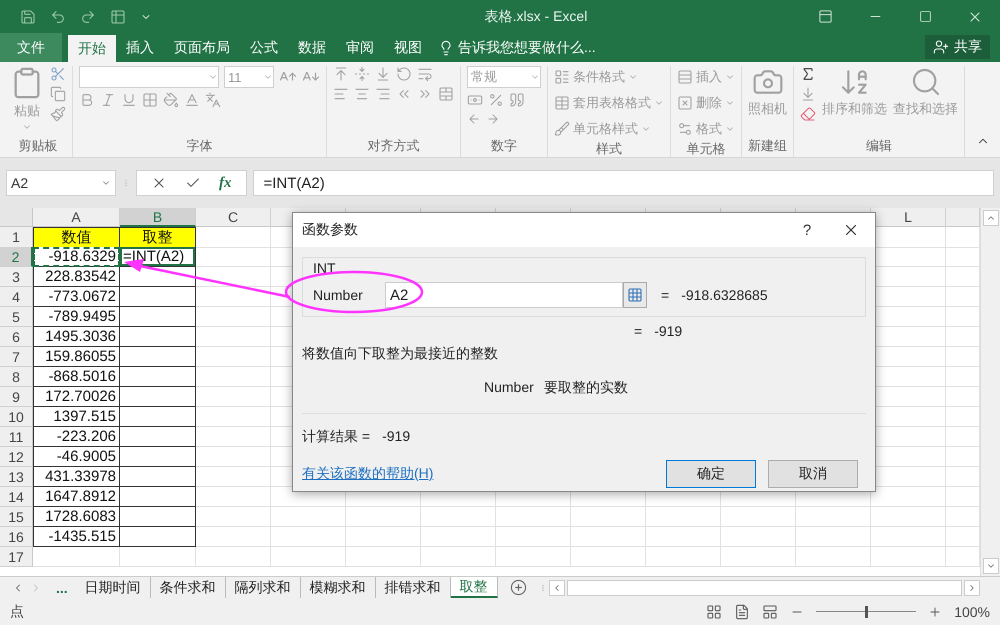 This screenshot has width=1000, height=625. What do you see at coordinates (158, 217) in the screenshot?
I see `column-header: B` at bounding box center [158, 217].